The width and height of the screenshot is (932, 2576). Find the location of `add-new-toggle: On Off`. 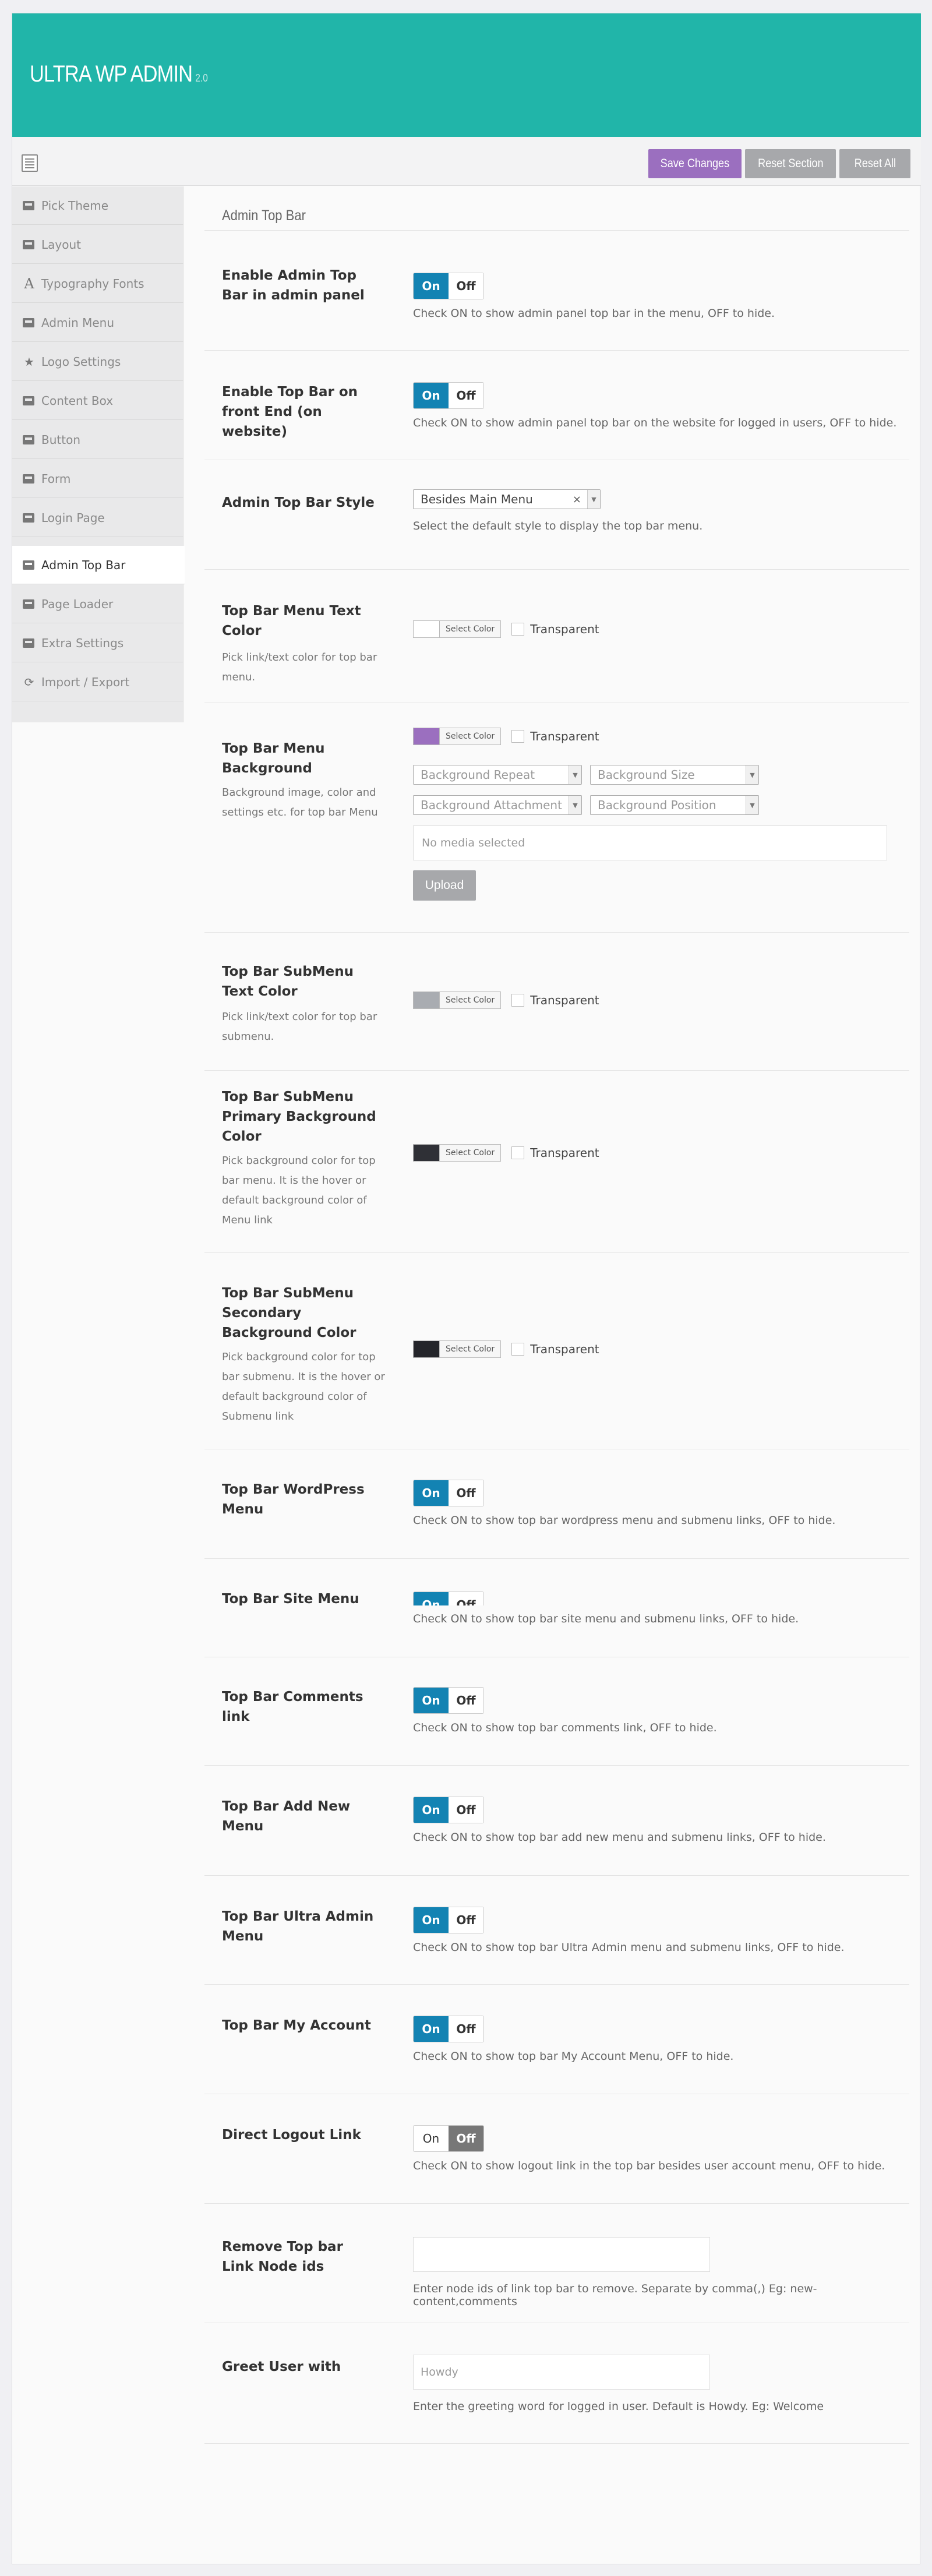

add-new-toggle: On Off is located at coordinates (448, 1810).